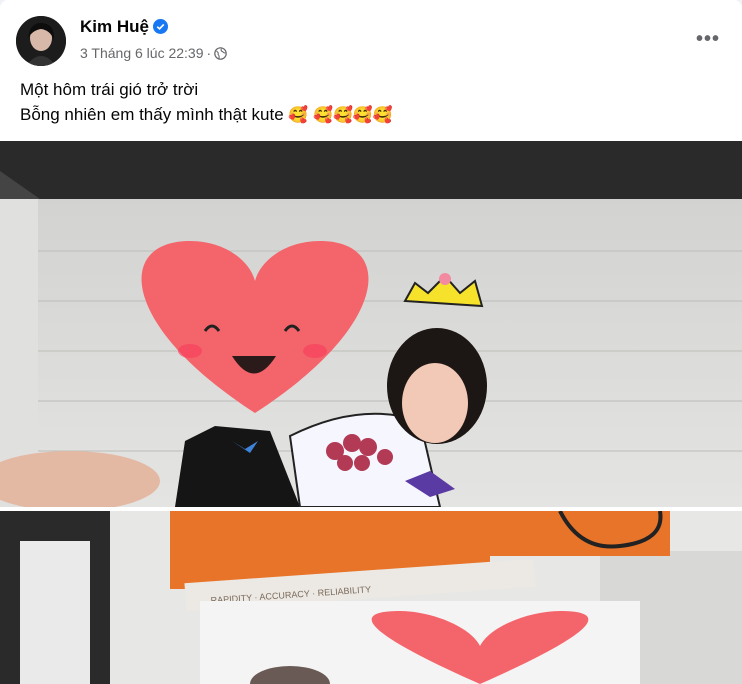 This screenshot has width=742, height=684. I want to click on smiling-hearts-emoji-group: 🥰🥰🥰🥰, so click(353, 115).